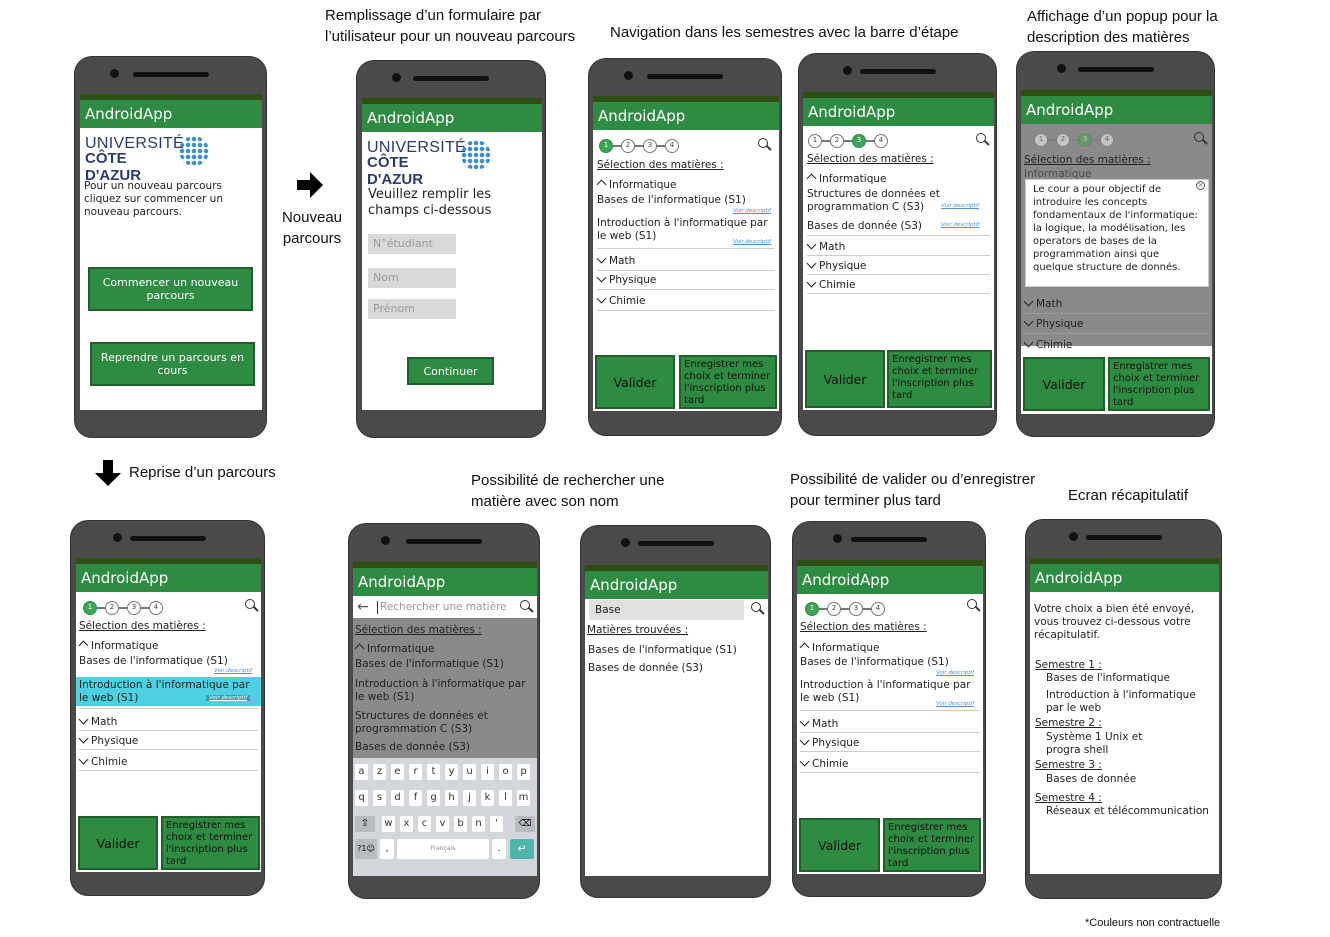 The height and width of the screenshot is (937, 1330). What do you see at coordinates (522, 849) in the screenshot?
I see `enter-key: ↵` at bounding box center [522, 849].